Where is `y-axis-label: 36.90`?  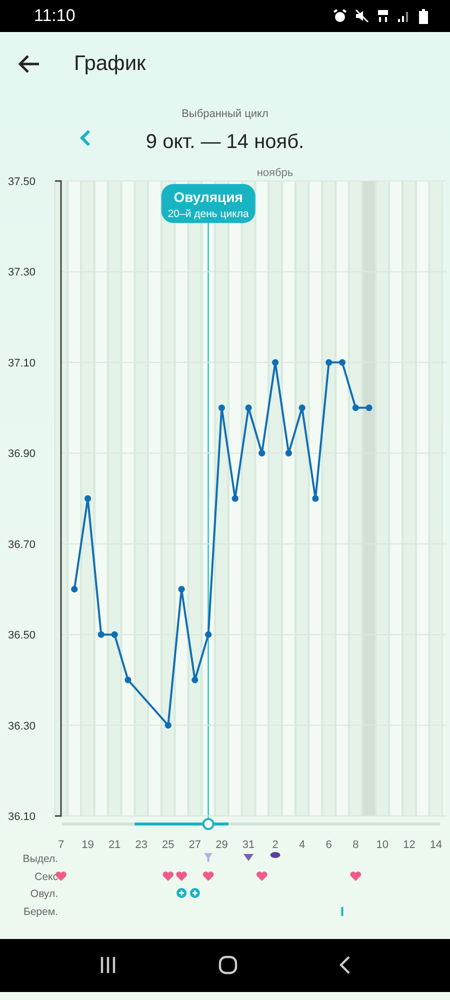
y-axis-label: 36.90 is located at coordinates (22, 454).